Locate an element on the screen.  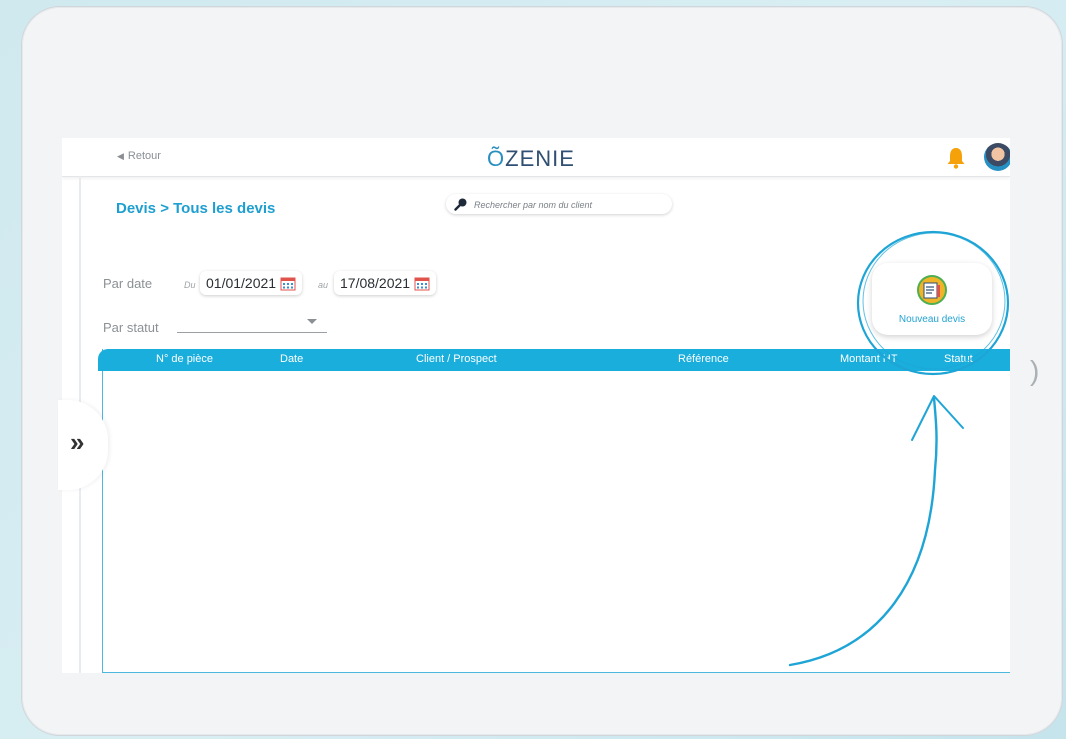
back-button: ◀ Retour is located at coordinates (139, 156).